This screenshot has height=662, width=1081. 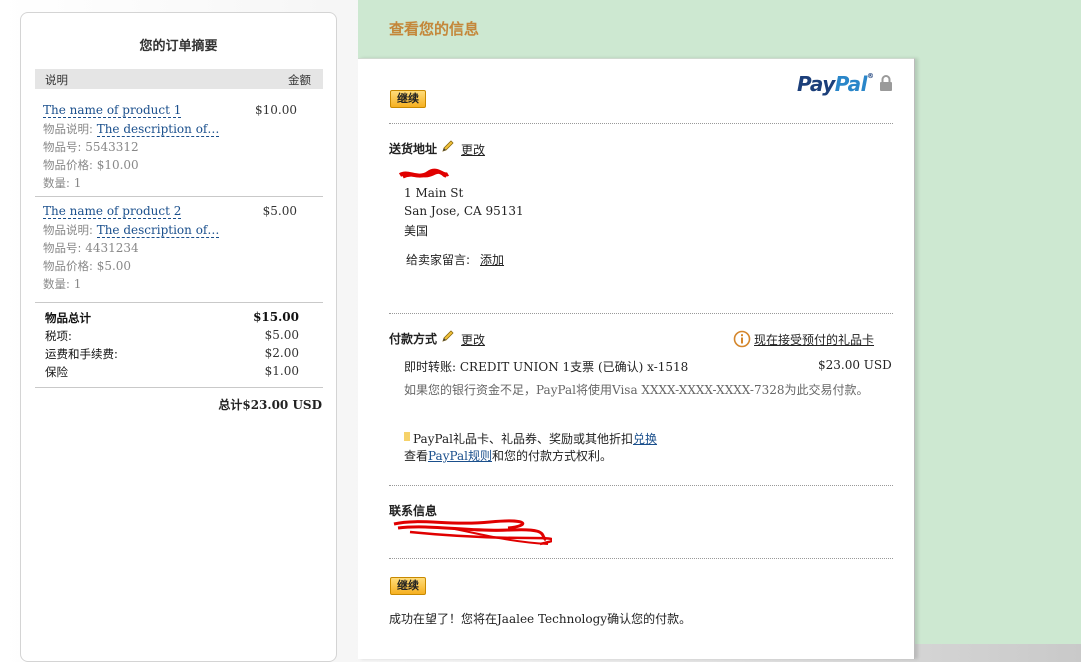 I want to click on tax-row: 税项: $5.00, so click(x=179, y=337).